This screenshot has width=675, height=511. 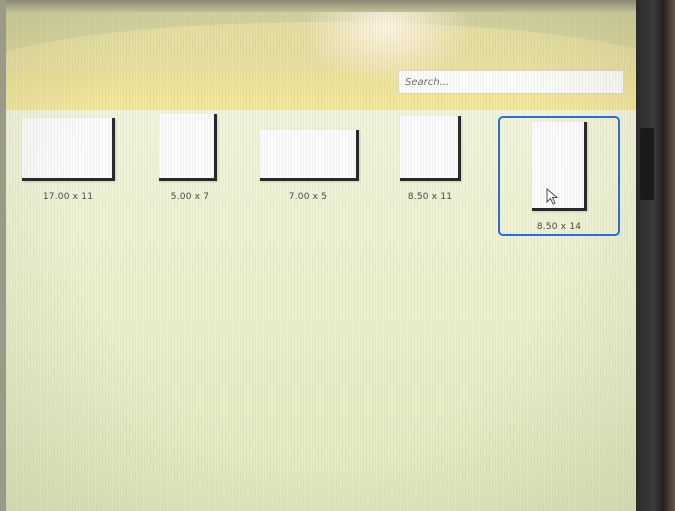 What do you see at coordinates (655, 255) in the screenshot?
I see `monitor-bezel` at bounding box center [655, 255].